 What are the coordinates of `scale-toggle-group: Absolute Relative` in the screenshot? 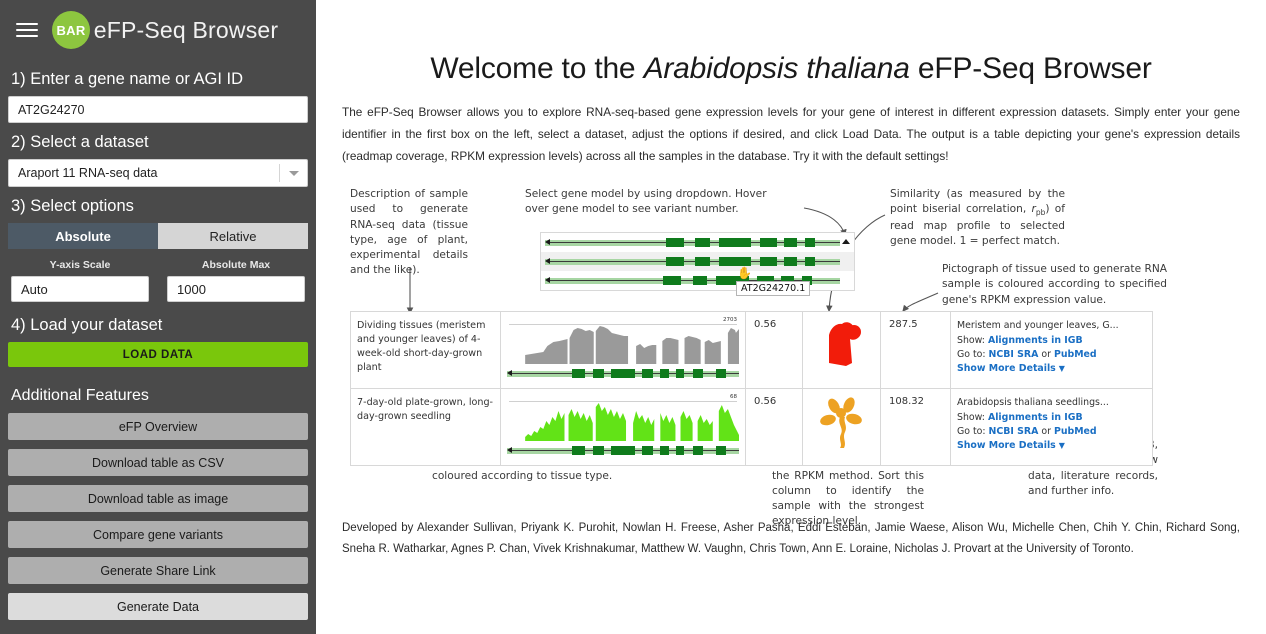 It's located at (158, 236).